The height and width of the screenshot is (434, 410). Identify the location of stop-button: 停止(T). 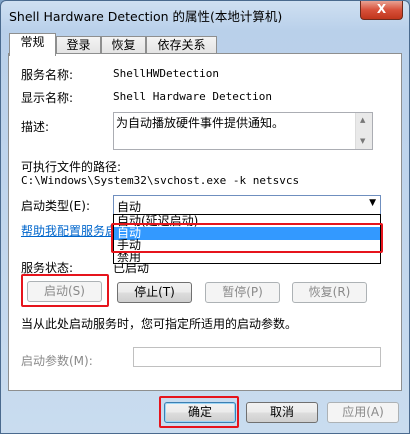
(154, 292).